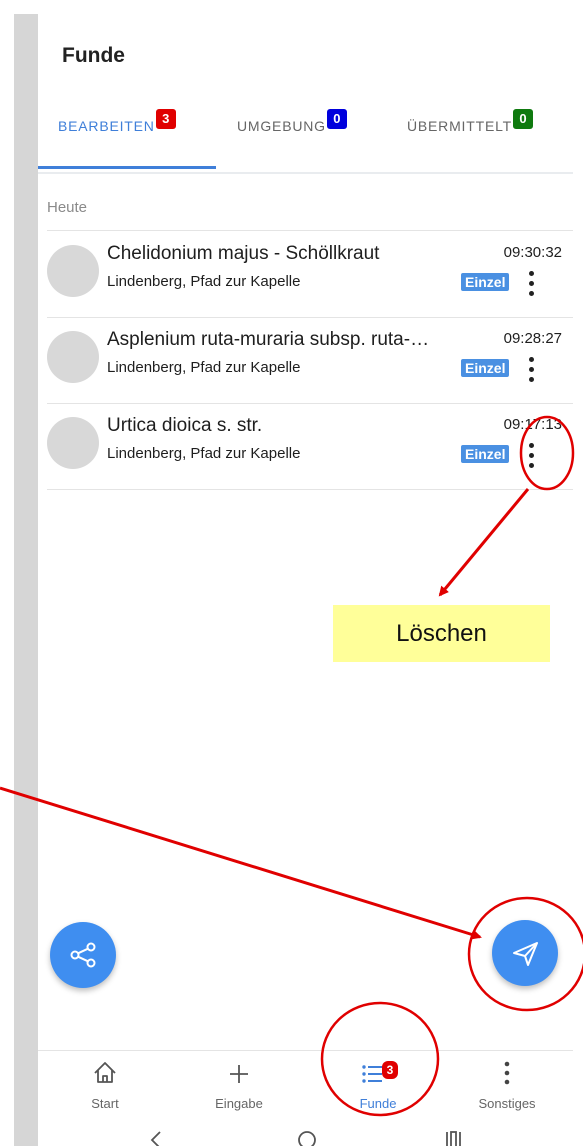  Describe the element at coordinates (105, 1103) in the screenshot. I see `nav-label: Start` at that location.